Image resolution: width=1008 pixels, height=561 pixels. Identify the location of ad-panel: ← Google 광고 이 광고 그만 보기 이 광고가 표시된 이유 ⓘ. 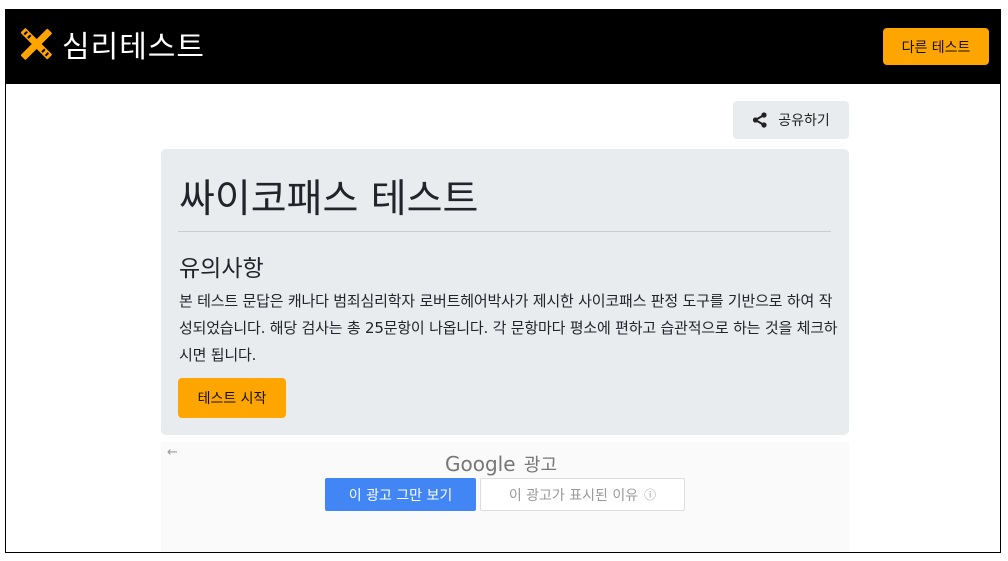
(505, 497).